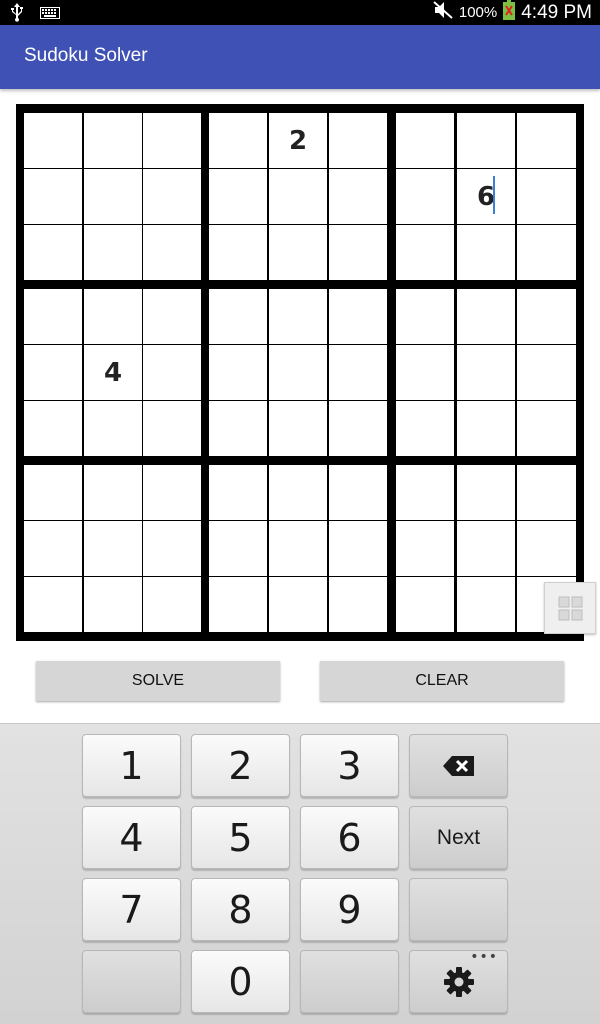 This screenshot has height=1024, width=600. Describe the element at coordinates (358, 492) in the screenshot. I see `sudoku-cell-r7-c6` at that location.